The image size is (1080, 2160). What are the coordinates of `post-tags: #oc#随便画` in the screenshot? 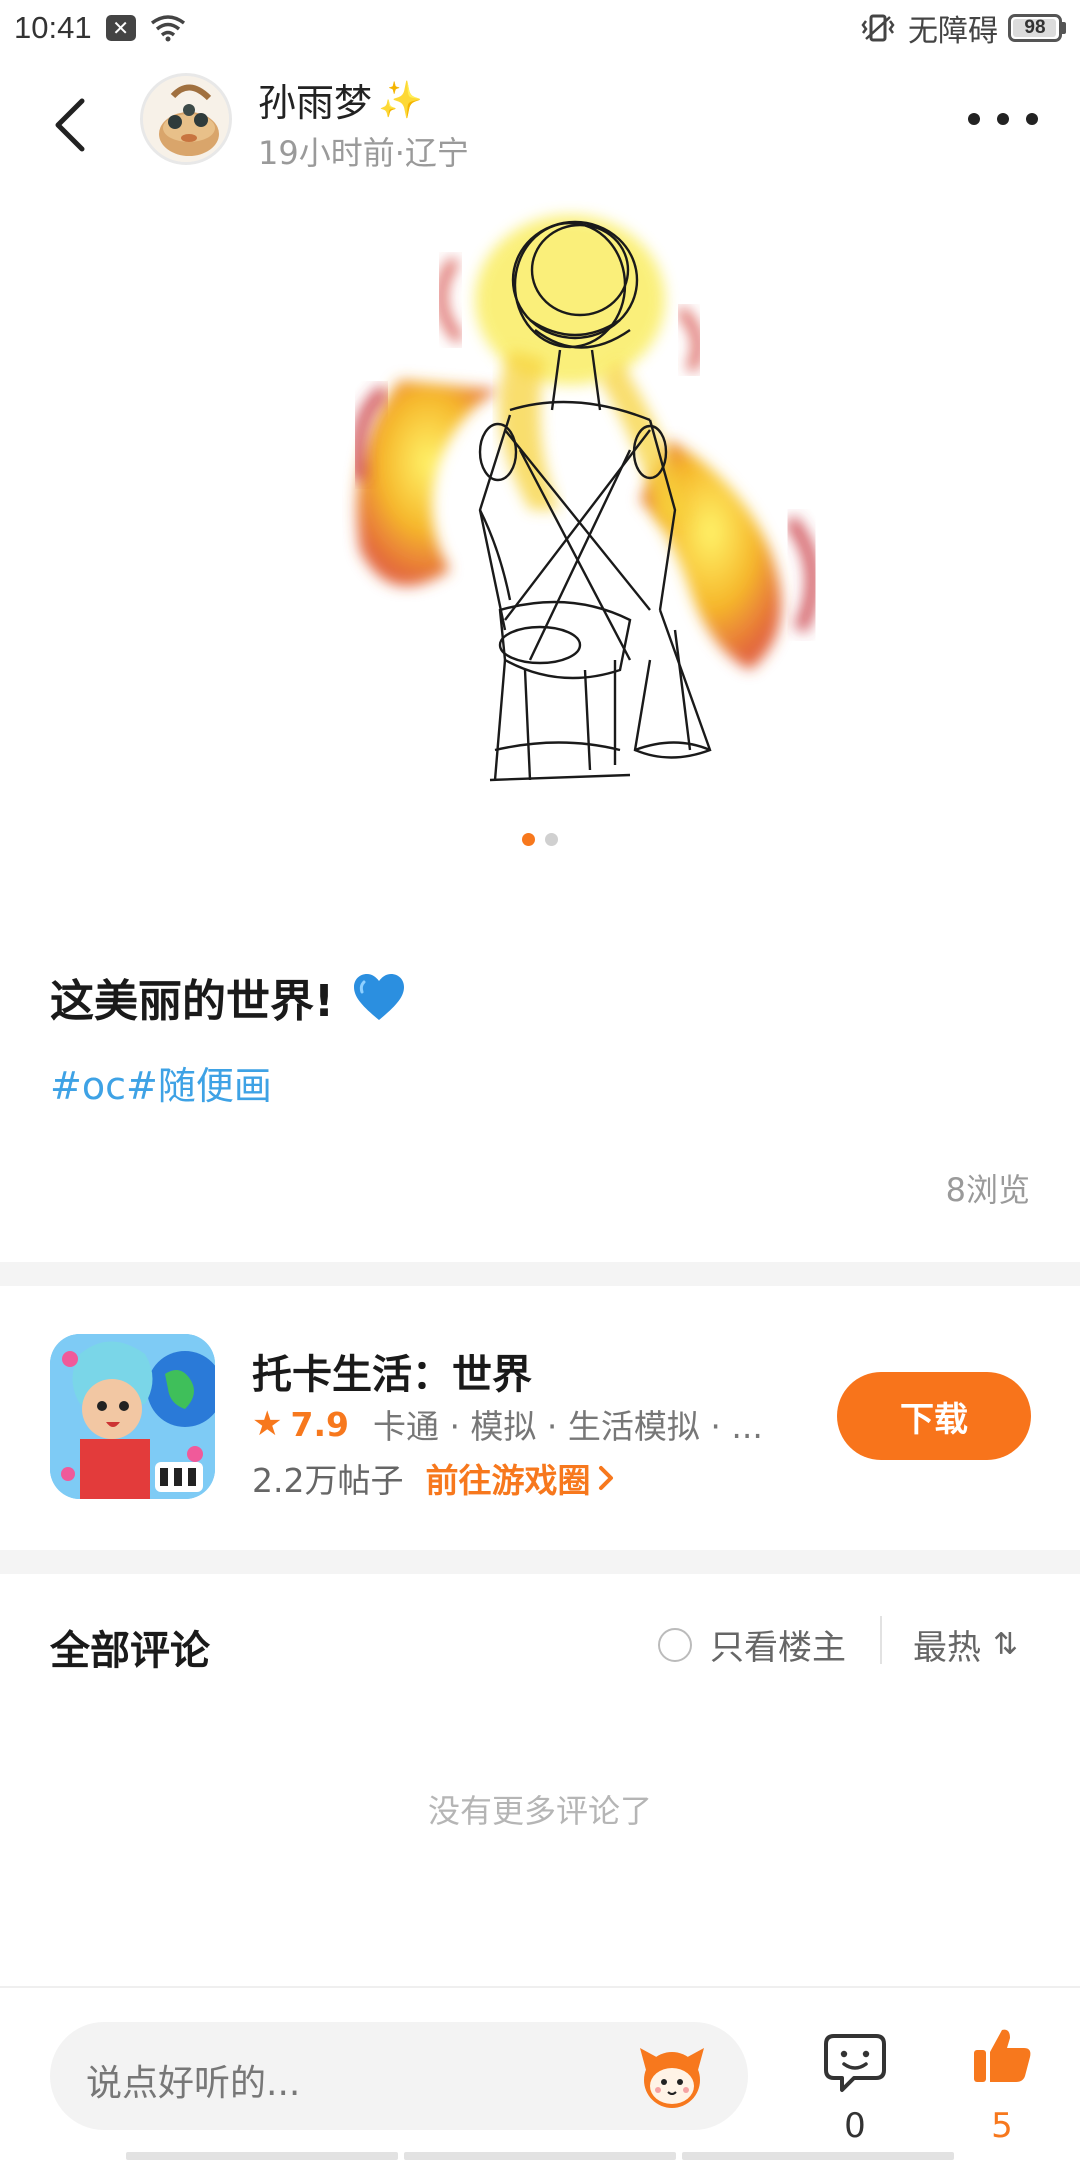 It's located at (161, 1082).